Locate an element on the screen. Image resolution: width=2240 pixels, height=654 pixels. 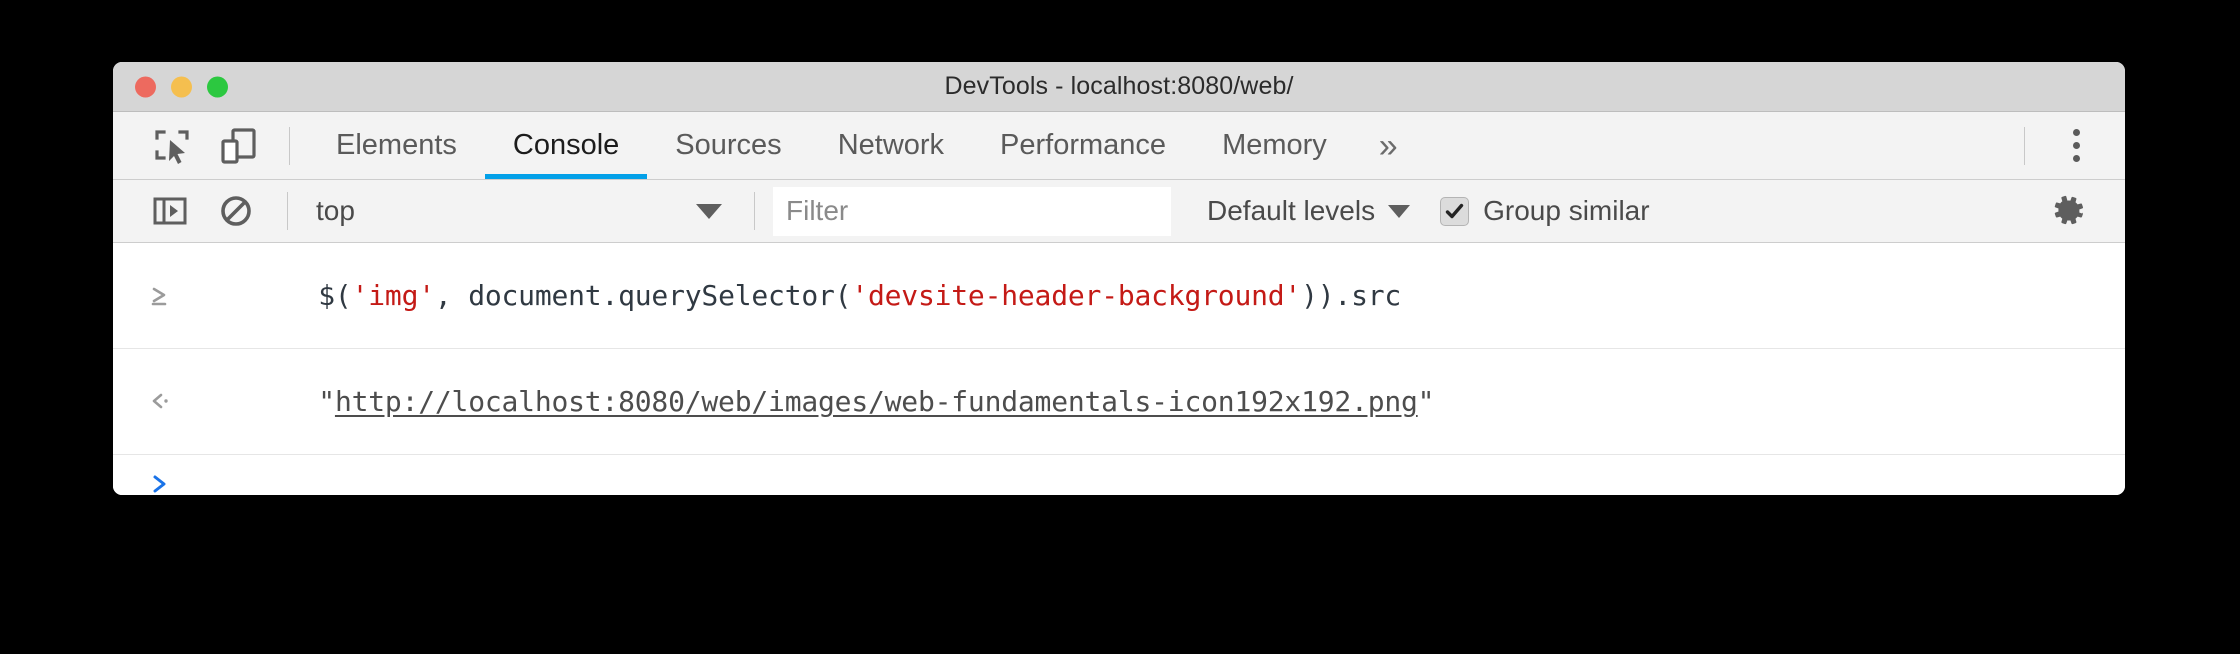
new-prompt-icon is located at coordinates (160, 483).